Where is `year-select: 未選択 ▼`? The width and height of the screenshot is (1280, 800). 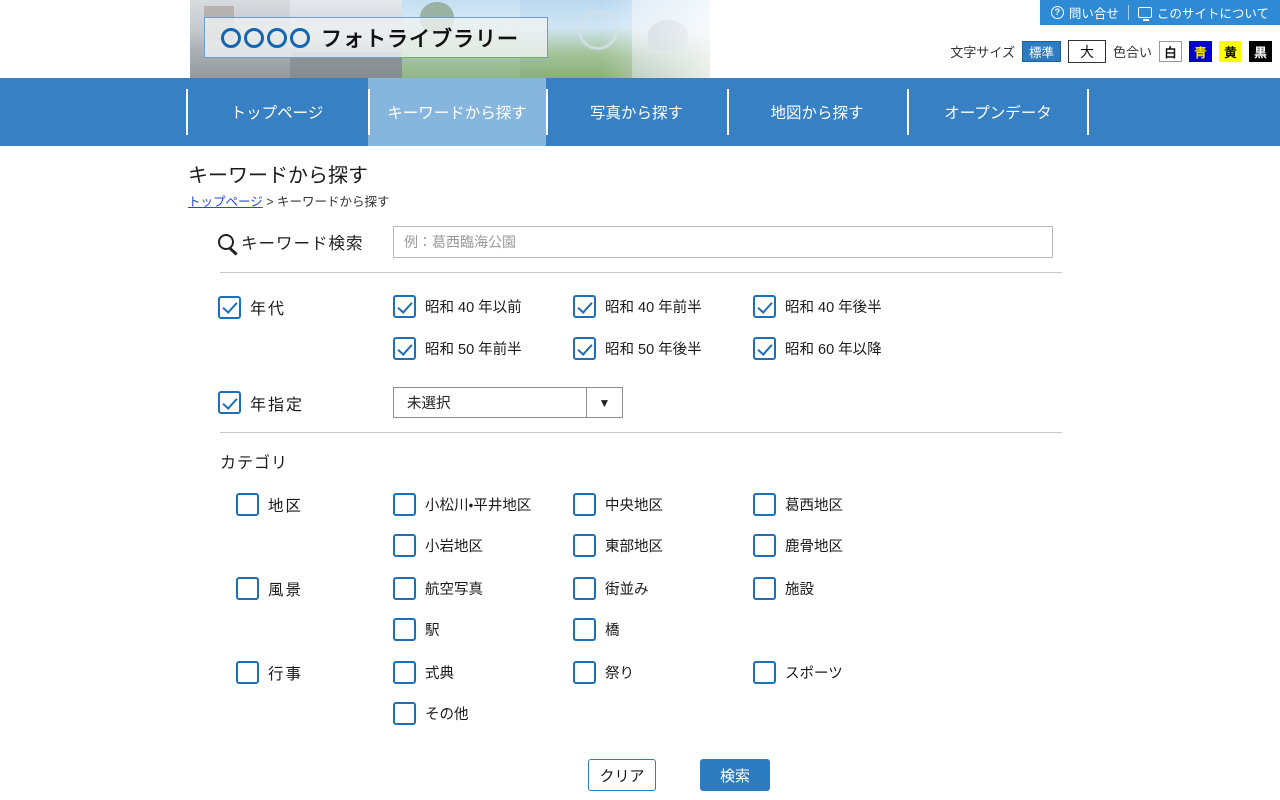
year-select: 未選択 ▼ is located at coordinates (508, 402).